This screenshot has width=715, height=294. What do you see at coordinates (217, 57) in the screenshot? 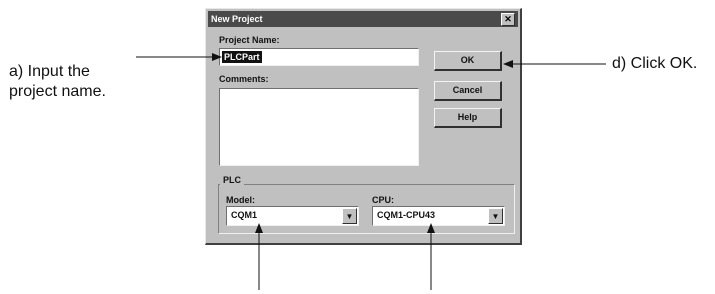
I see `arrow-a-head` at bounding box center [217, 57].